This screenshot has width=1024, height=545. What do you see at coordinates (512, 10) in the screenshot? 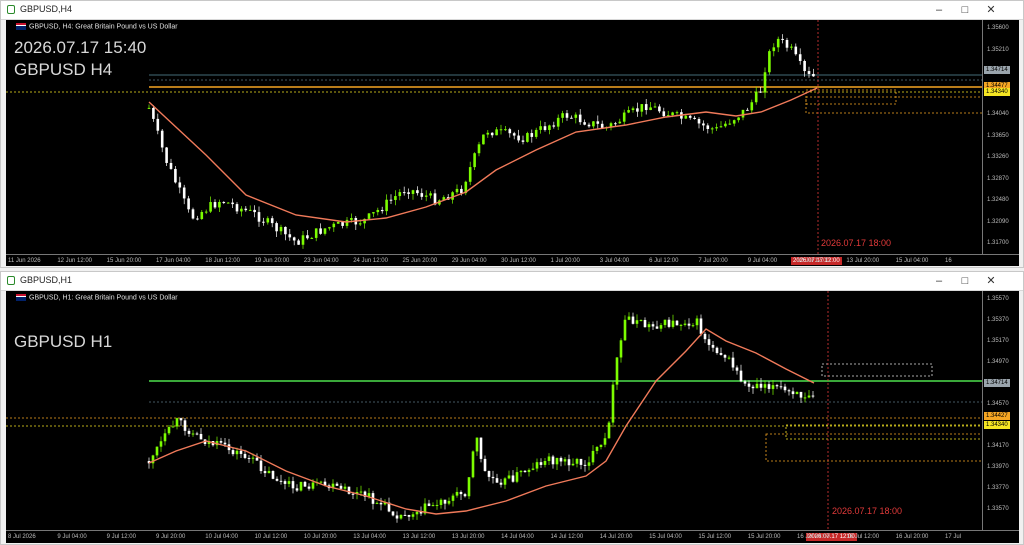
I see `window-titlebar: GBPUSD,H4 – □ ✕` at bounding box center [512, 10].